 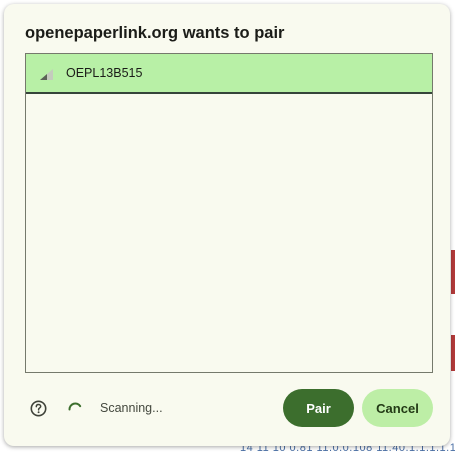 What do you see at coordinates (229, 74) in the screenshot?
I see `device-list-item: OEPL13B515` at bounding box center [229, 74].